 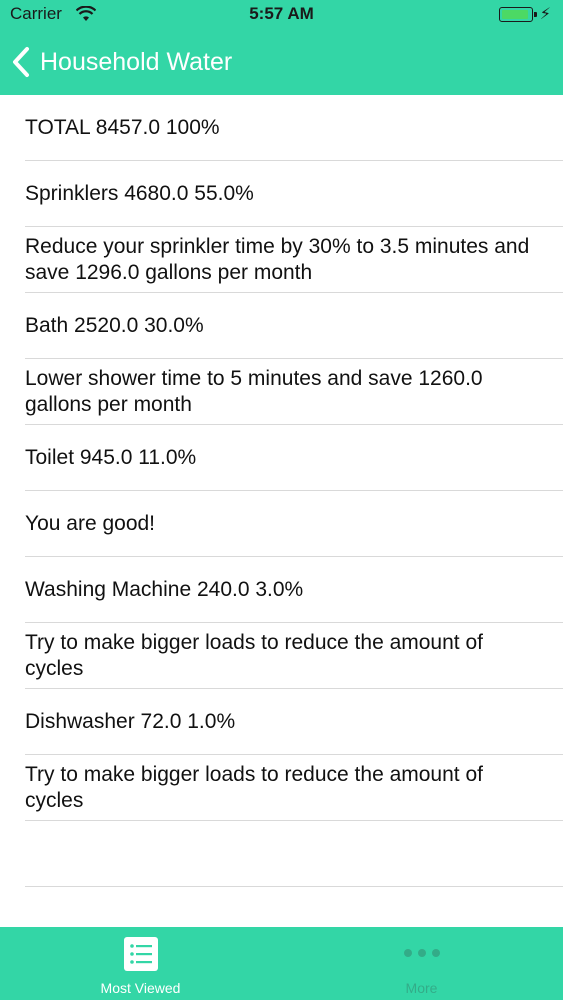 I want to click on list-item-text: You are good!, so click(x=90, y=523).